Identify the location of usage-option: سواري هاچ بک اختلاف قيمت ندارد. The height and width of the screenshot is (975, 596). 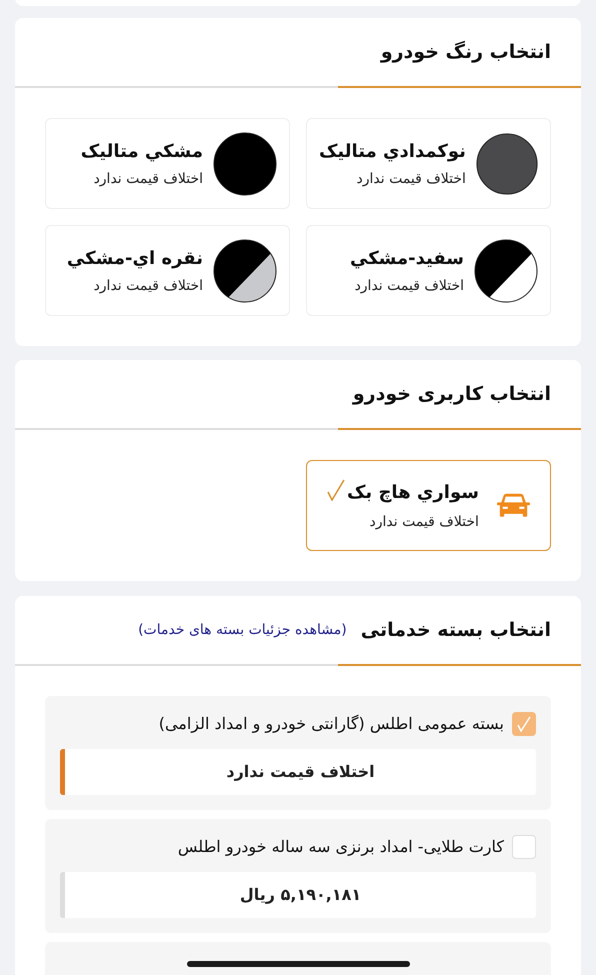
(428, 505).